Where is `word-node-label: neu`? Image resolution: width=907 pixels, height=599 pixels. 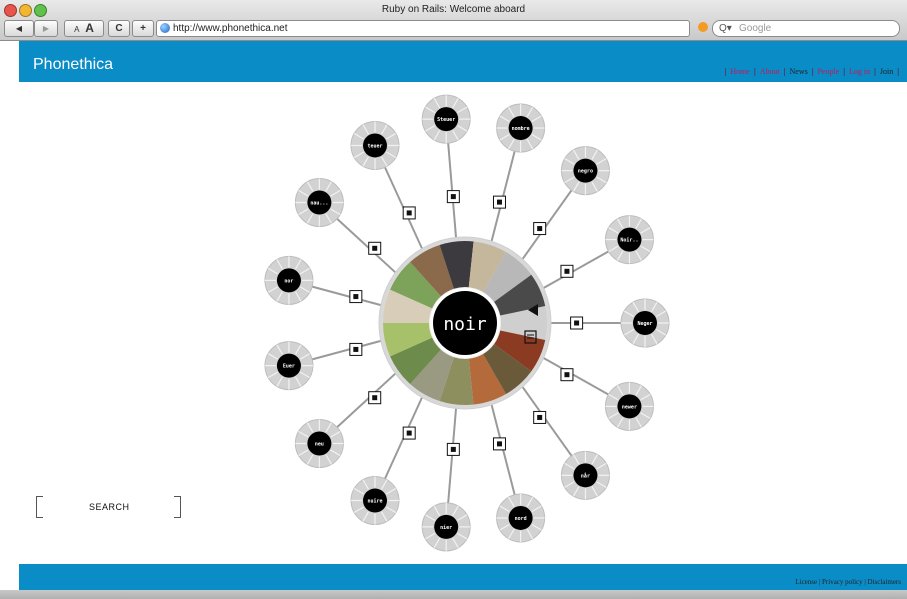 word-node-label: neu is located at coordinates (319, 444).